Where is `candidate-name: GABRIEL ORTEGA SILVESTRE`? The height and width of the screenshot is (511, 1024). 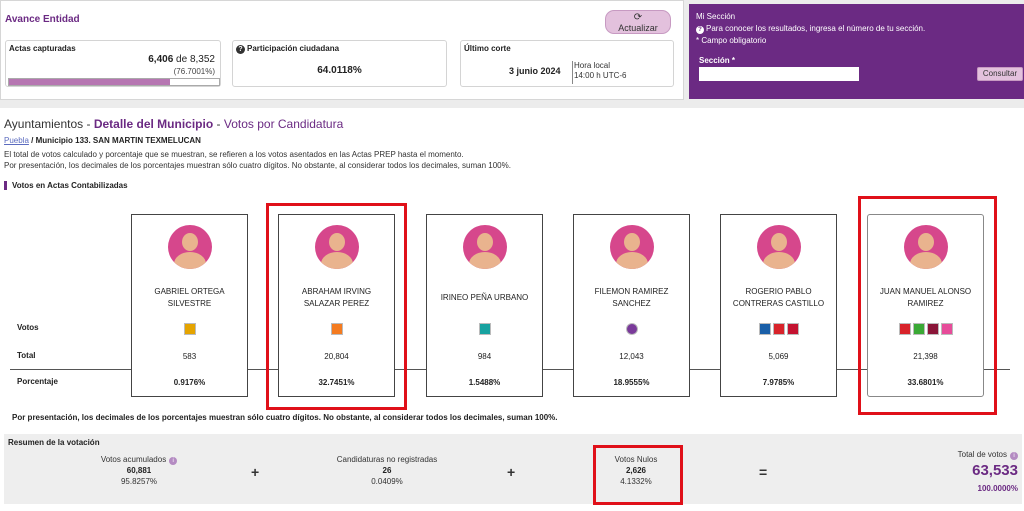 candidate-name: GABRIEL ORTEGA SILVESTRE is located at coordinates (189, 297).